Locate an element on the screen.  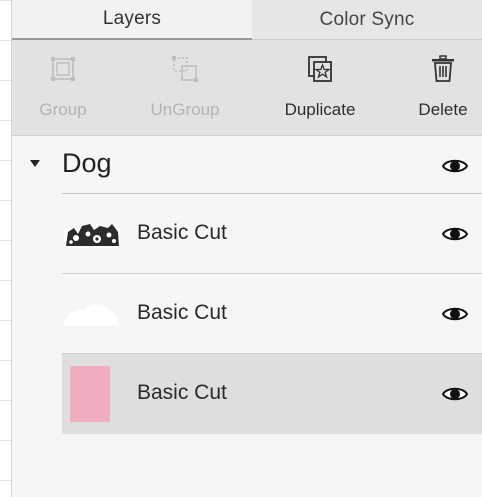
collapse-caret-icon is located at coordinates (35, 163).